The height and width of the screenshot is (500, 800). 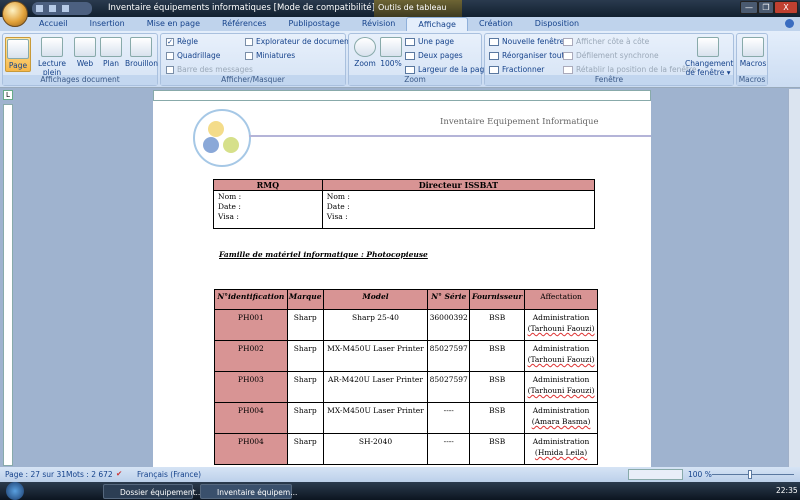 I want to click on affectation-person: (Tarhouni Faouzi), so click(x=561, y=328).